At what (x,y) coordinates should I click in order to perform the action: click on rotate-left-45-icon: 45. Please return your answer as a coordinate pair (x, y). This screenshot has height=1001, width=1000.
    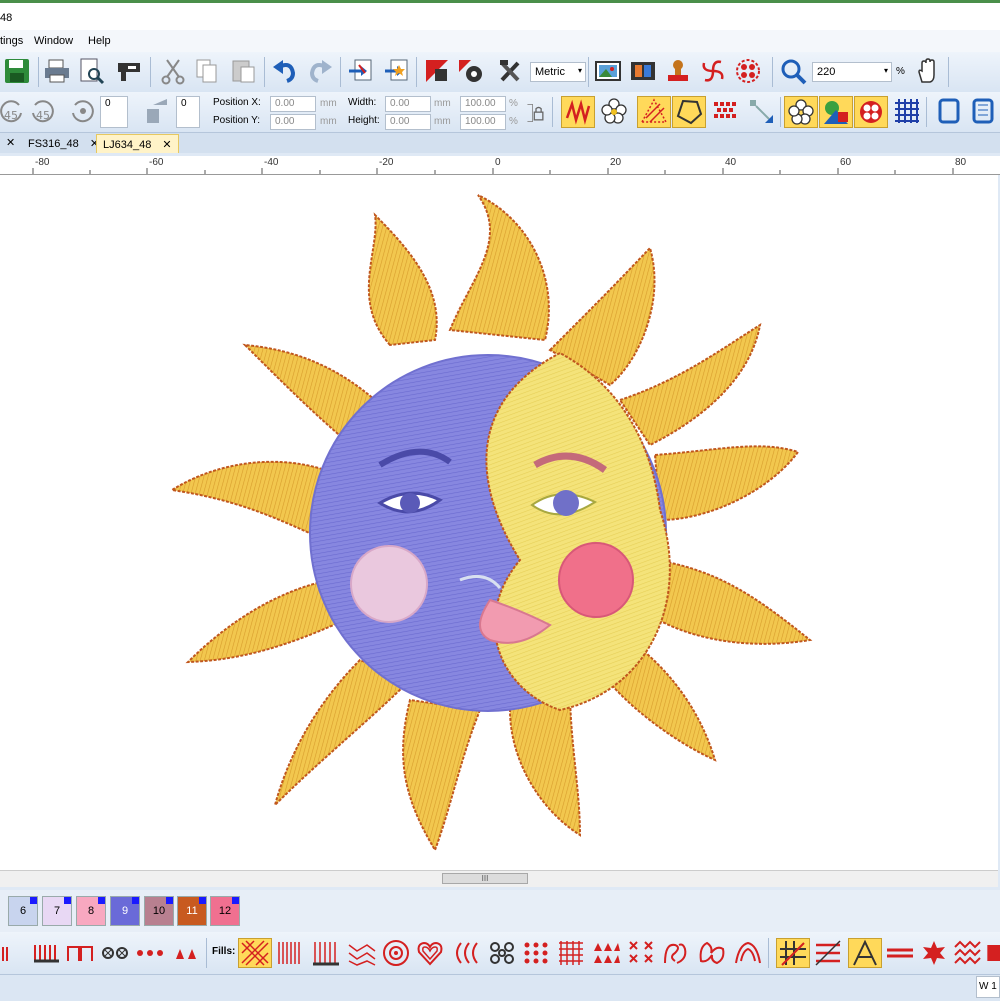
    Looking at the image, I should click on (13, 111).